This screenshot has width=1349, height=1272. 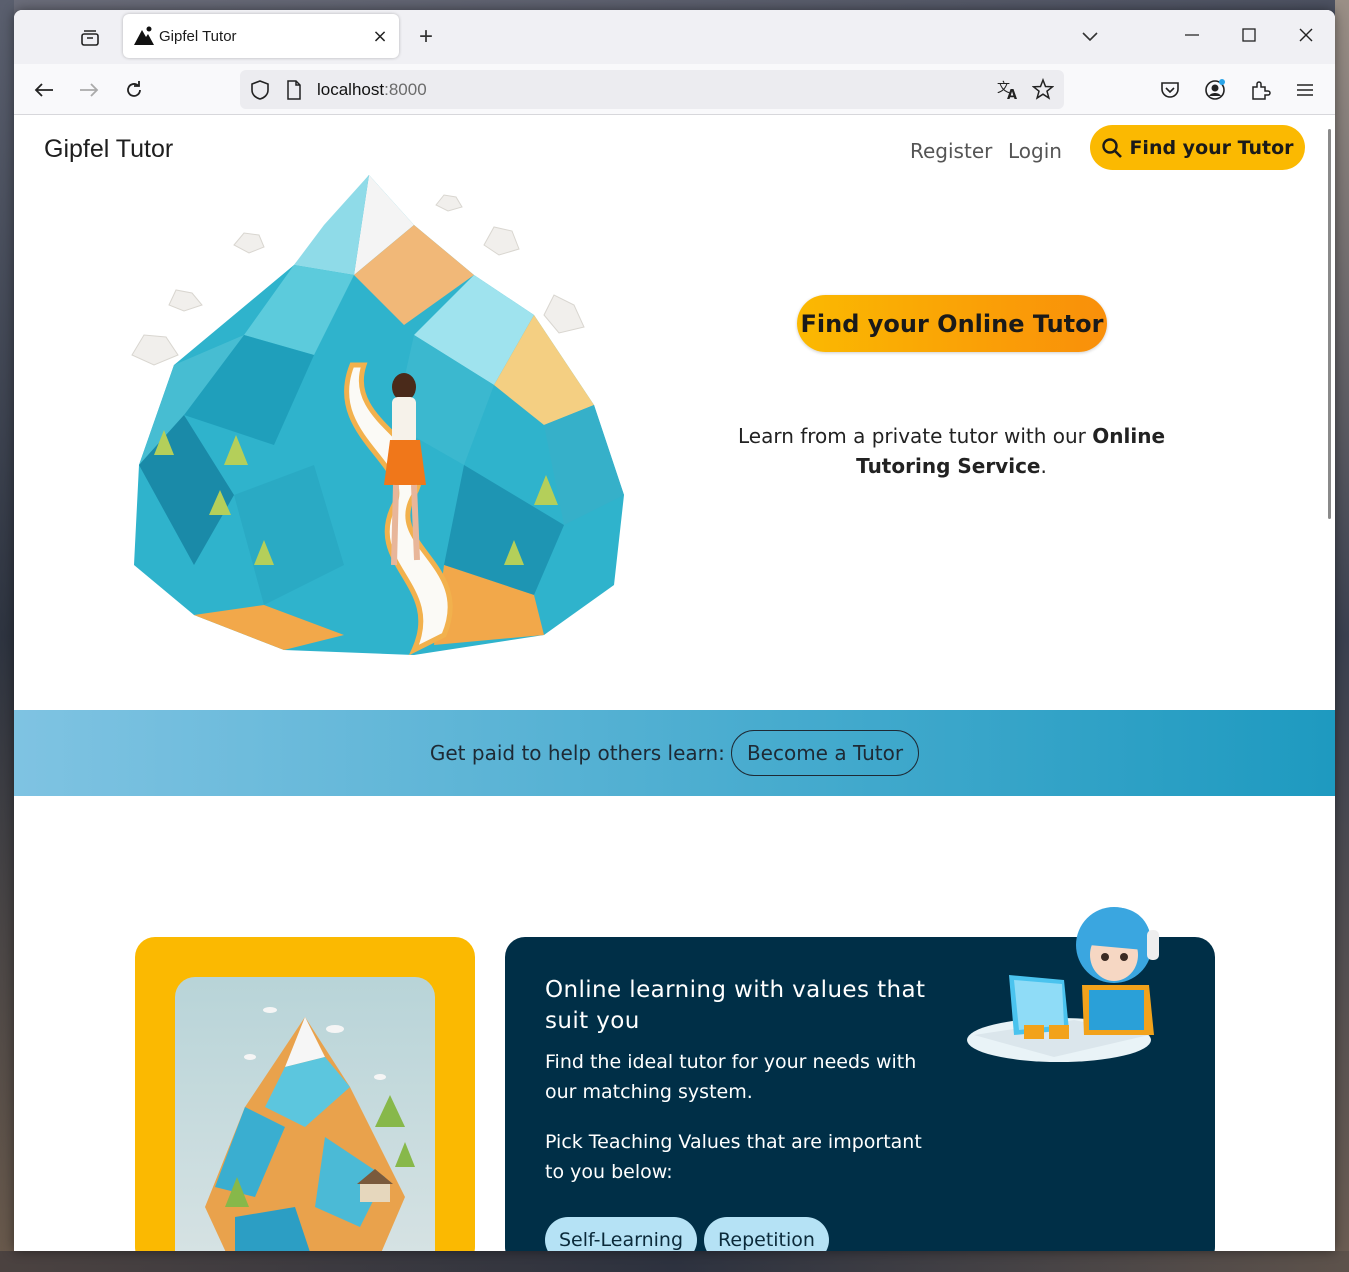 What do you see at coordinates (1306, 35) in the screenshot?
I see `close-window-icon` at bounding box center [1306, 35].